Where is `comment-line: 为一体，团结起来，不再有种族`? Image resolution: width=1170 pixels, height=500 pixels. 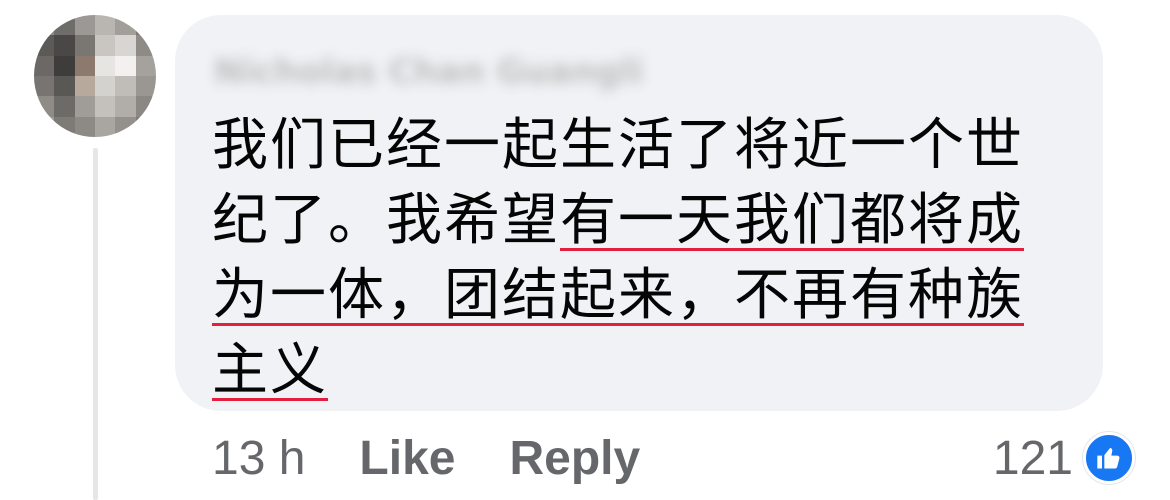
comment-line: 为一体，团结起来，不再有种族 is located at coordinates (647, 295).